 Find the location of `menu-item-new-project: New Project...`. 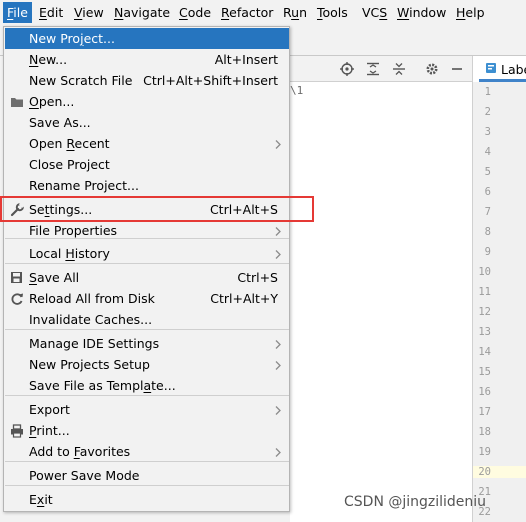

menu-item-new-project: New Project... is located at coordinates (147, 38).